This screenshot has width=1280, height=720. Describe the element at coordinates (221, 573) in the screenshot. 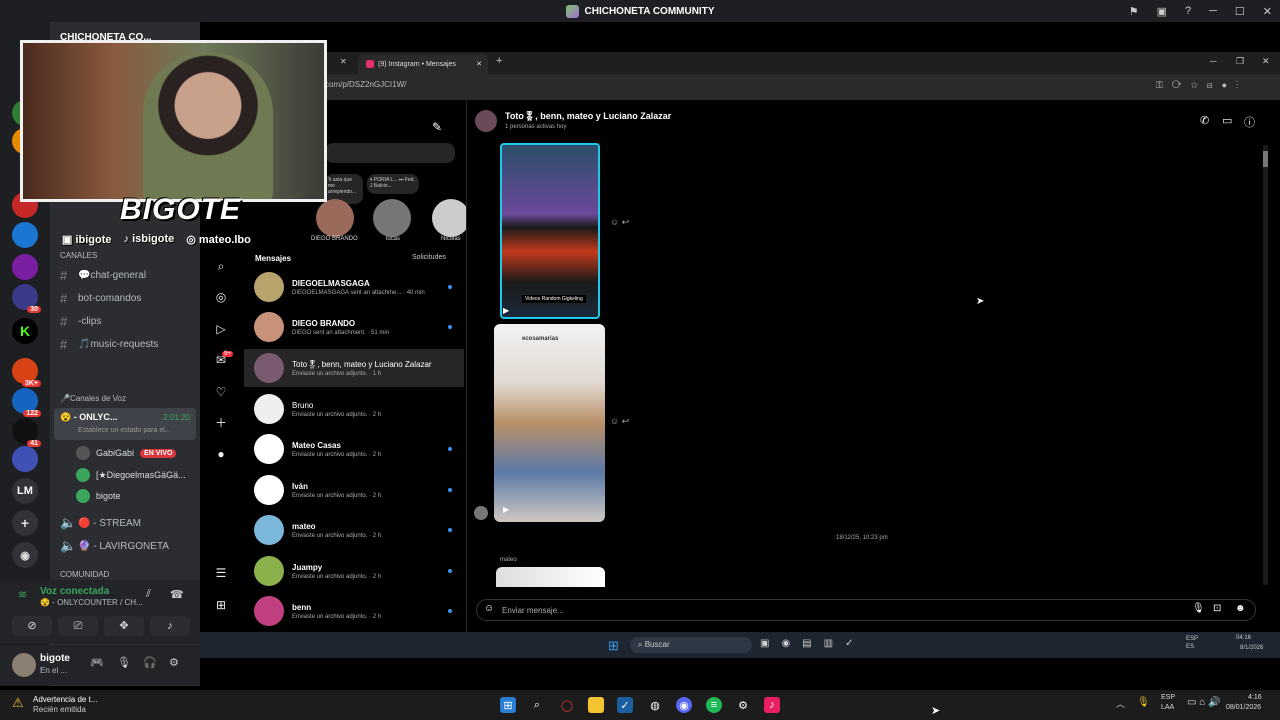

I see `menu-icon: ☰` at that location.